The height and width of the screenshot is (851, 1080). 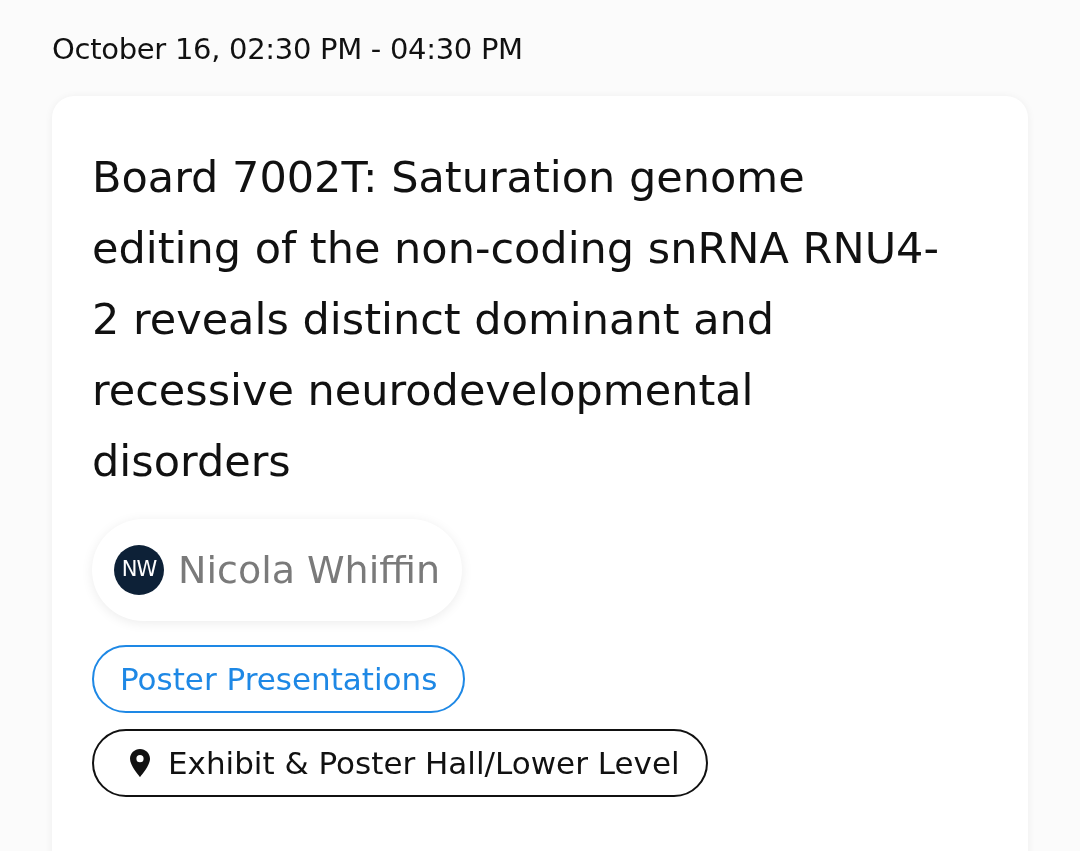 I want to click on location-label: Exhibit & Poster Hall/Lower Level, so click(x=424, y=763).